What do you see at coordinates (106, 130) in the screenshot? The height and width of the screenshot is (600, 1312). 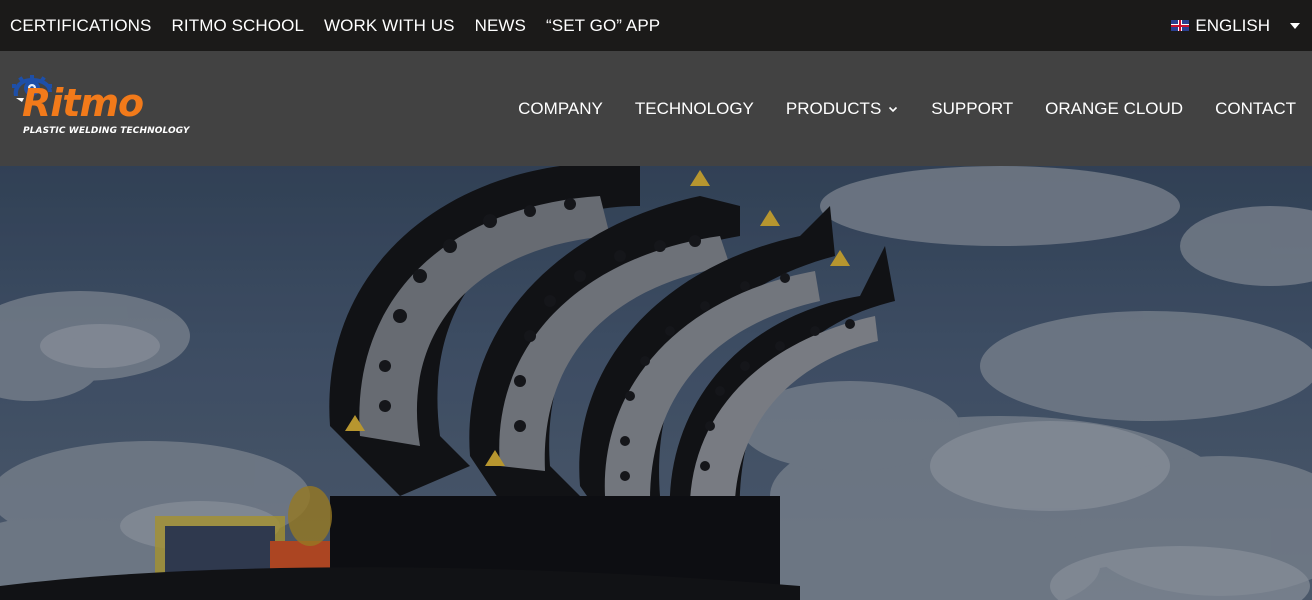 I see `logo-tagline: PLASTIC WELDING TECHNOLOGY` at bounding box center [106, 130].